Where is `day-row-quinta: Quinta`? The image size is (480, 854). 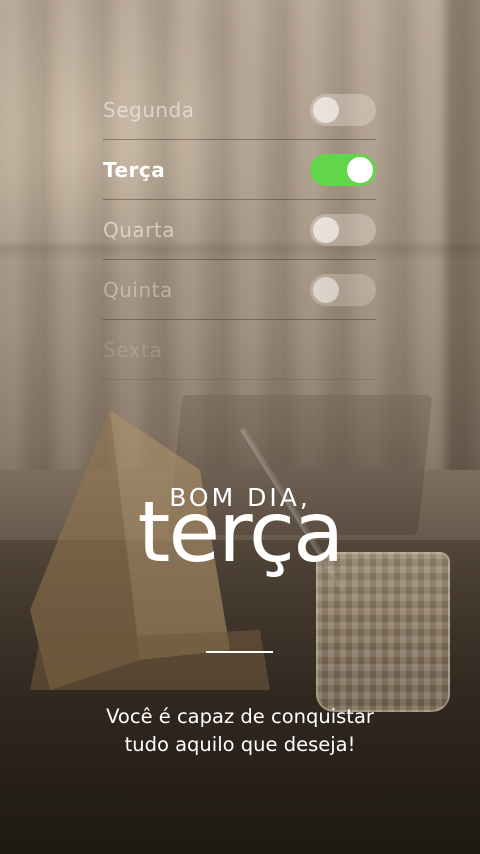
day-row-quinta: Quinta is located at coordinates (239, 290).